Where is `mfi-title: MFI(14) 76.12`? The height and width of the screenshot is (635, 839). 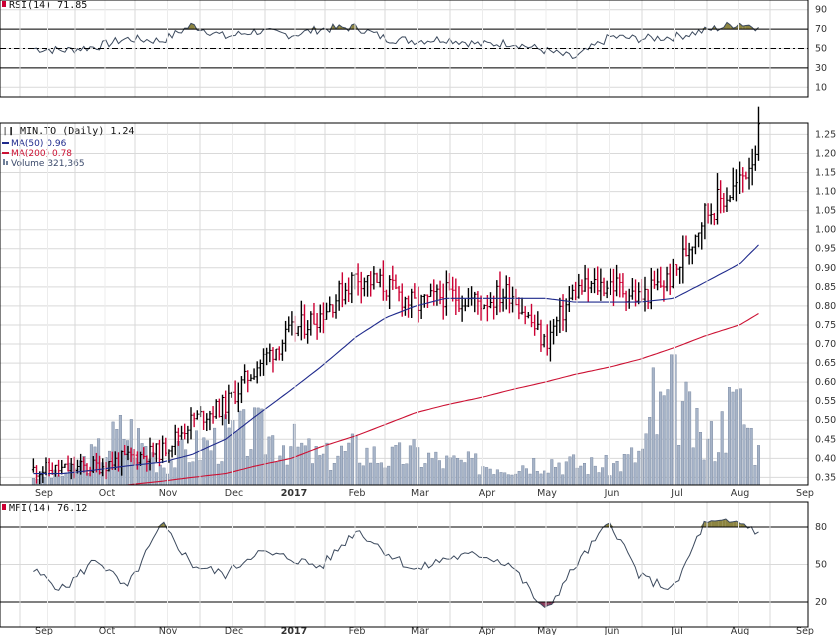 mfi-title: MFI(14) 76.12 is located at coordinates (48, 508).